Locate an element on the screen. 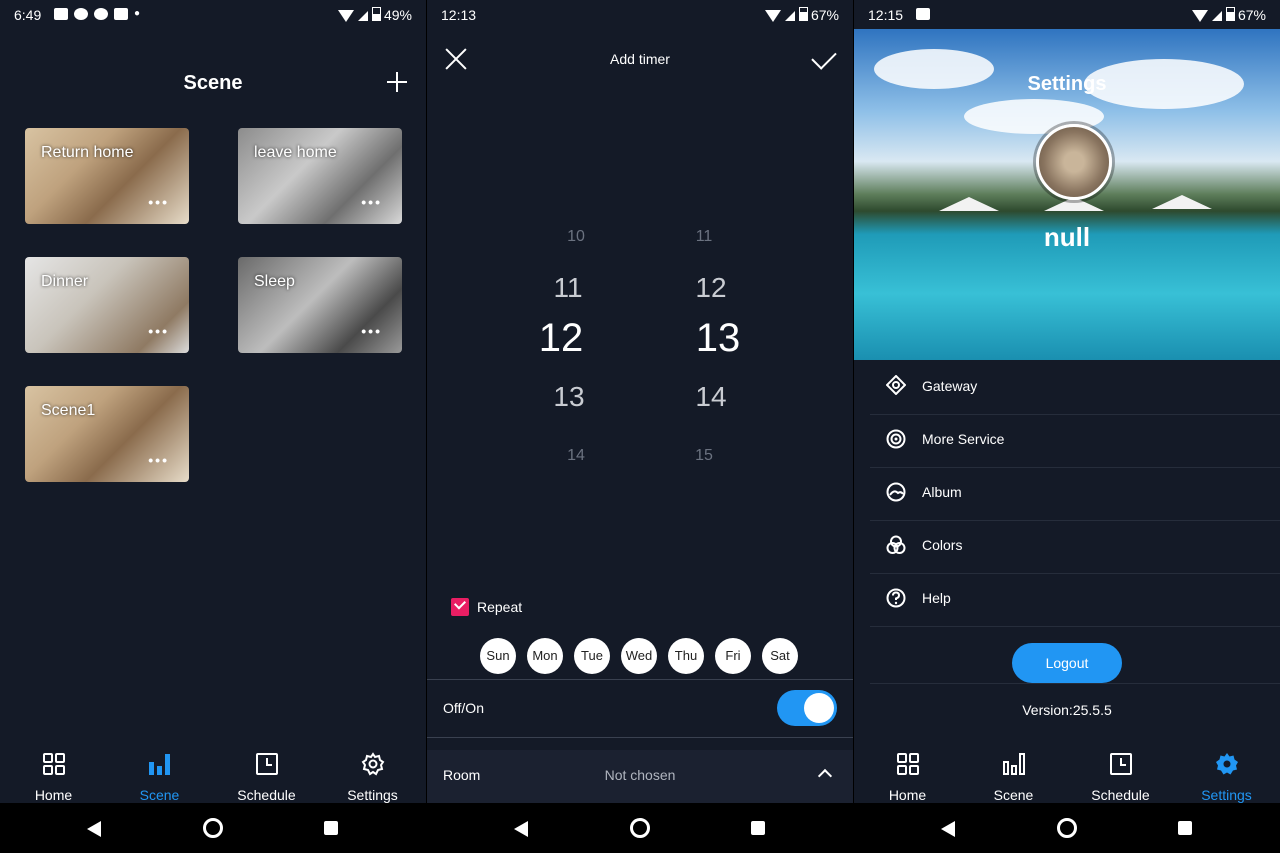 The image size is (1280, 853). colors-icon is located at coordinates (896, 544).